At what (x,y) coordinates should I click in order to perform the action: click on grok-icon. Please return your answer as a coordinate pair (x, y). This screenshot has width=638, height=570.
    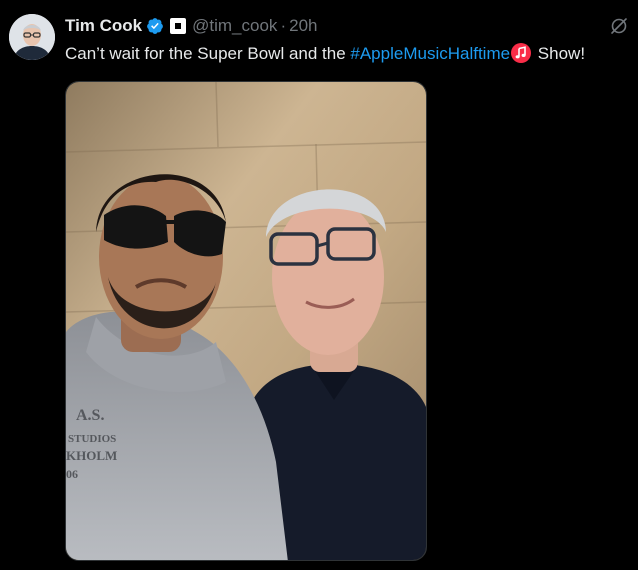
    Looking at the image, I should click on (619, 26).